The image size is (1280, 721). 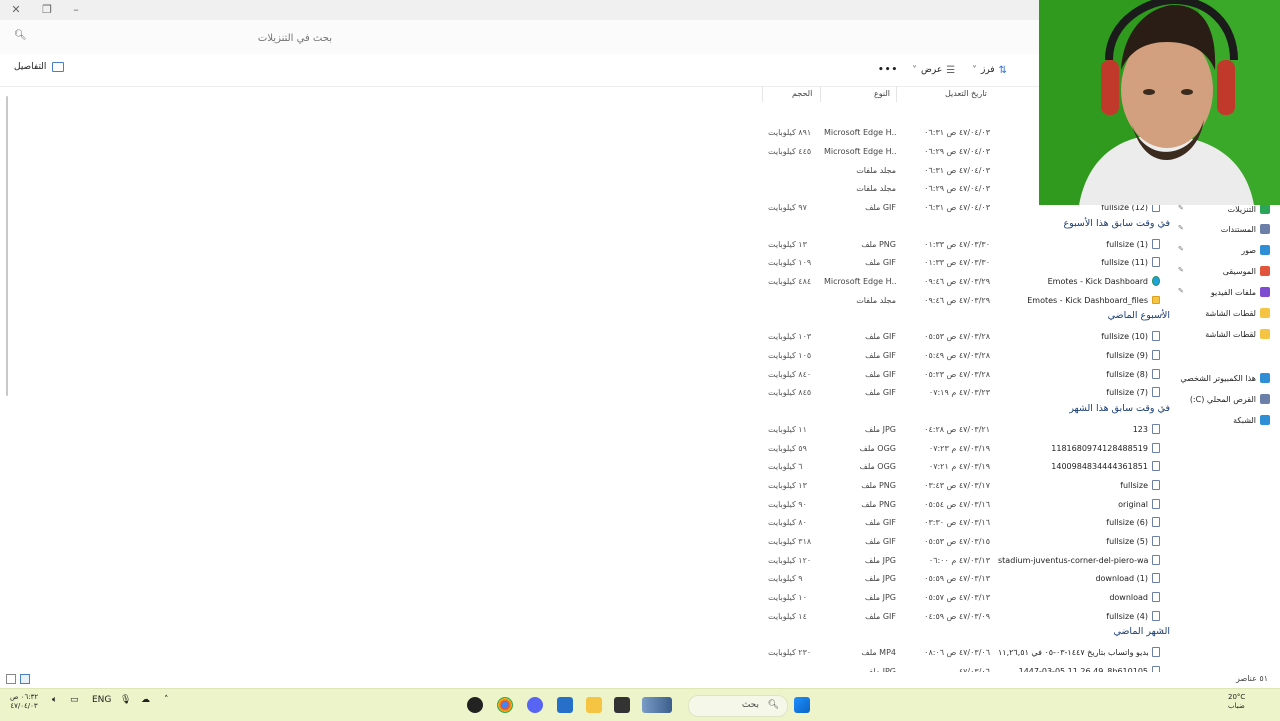 What do you see at coordinates (7, 246) in the screenshot?
I see `vertical-scrollbar` at bounding box center [7, 246].